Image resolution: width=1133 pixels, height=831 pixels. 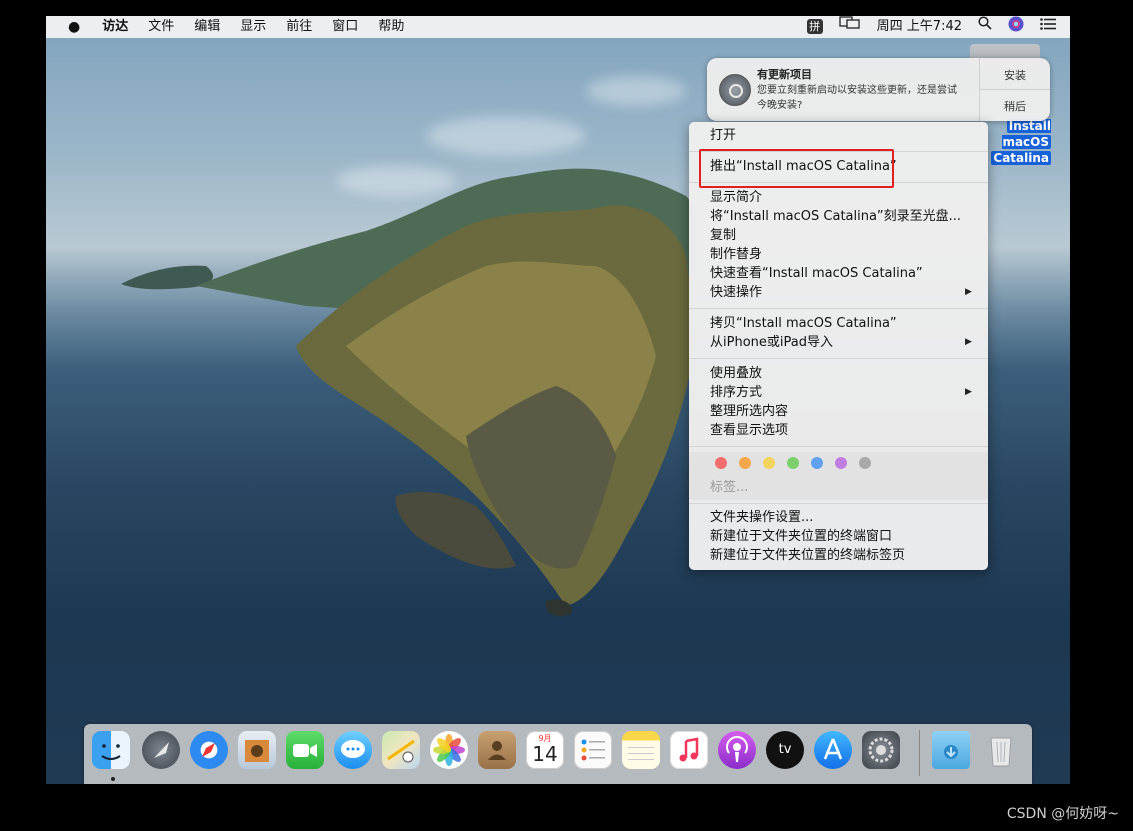 What do you see at coordinates (723, 235) in the screenshot?
I see `menu-item-duplicate: 复制` at bounding box center [723, 235].